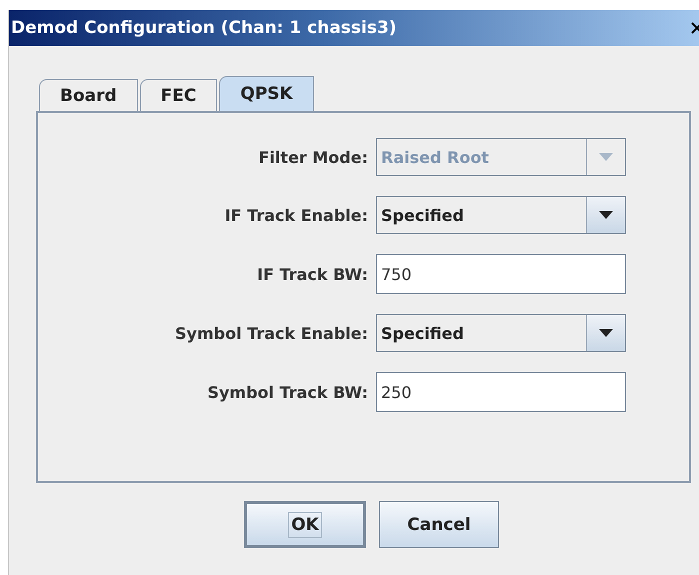 The image size is (699, 575). What do you see at coordinates (312, 274) in the screenshot?
I see `field-label: IF Track BW:` at bounding box center [312, 274].